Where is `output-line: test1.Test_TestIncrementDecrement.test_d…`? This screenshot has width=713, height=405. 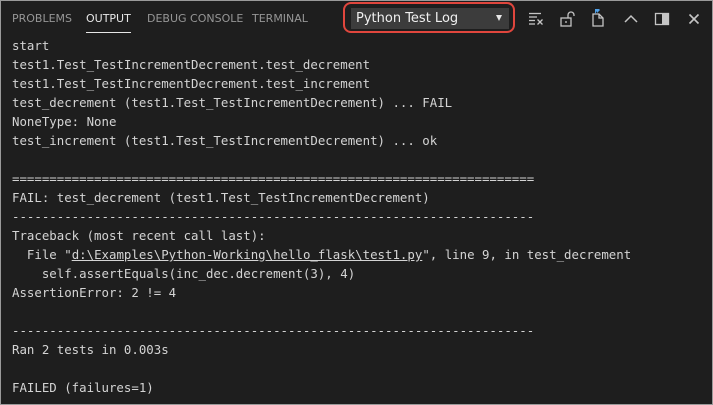
output-line: test1.Test_TestIncrementDecrement.test_d… is located at coordinates (191, 64).